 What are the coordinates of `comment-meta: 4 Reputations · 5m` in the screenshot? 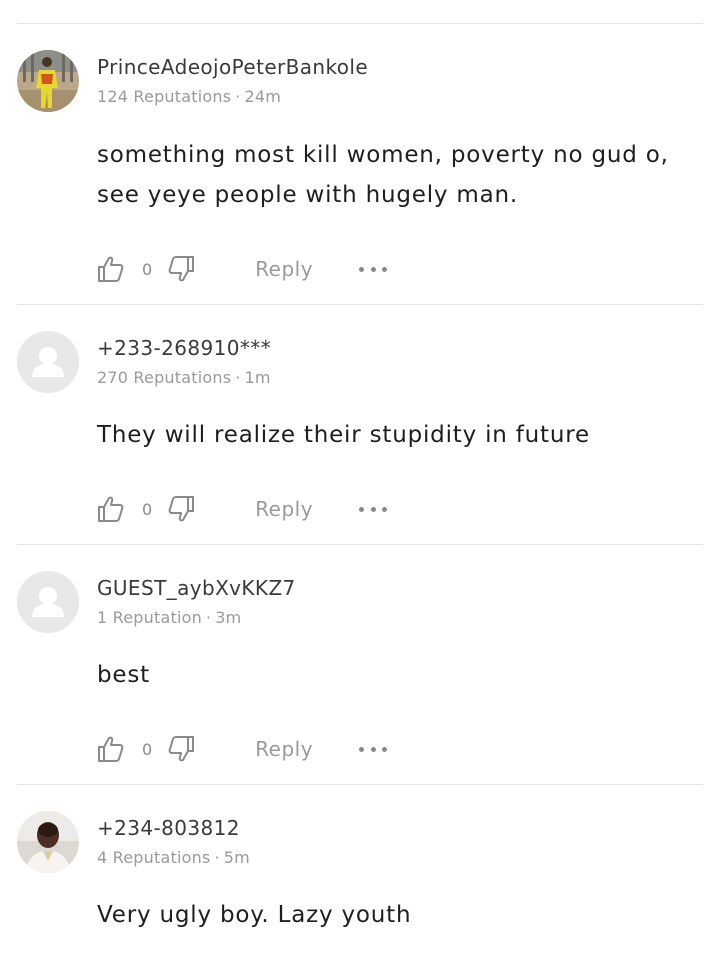 It's located at (173, 857).